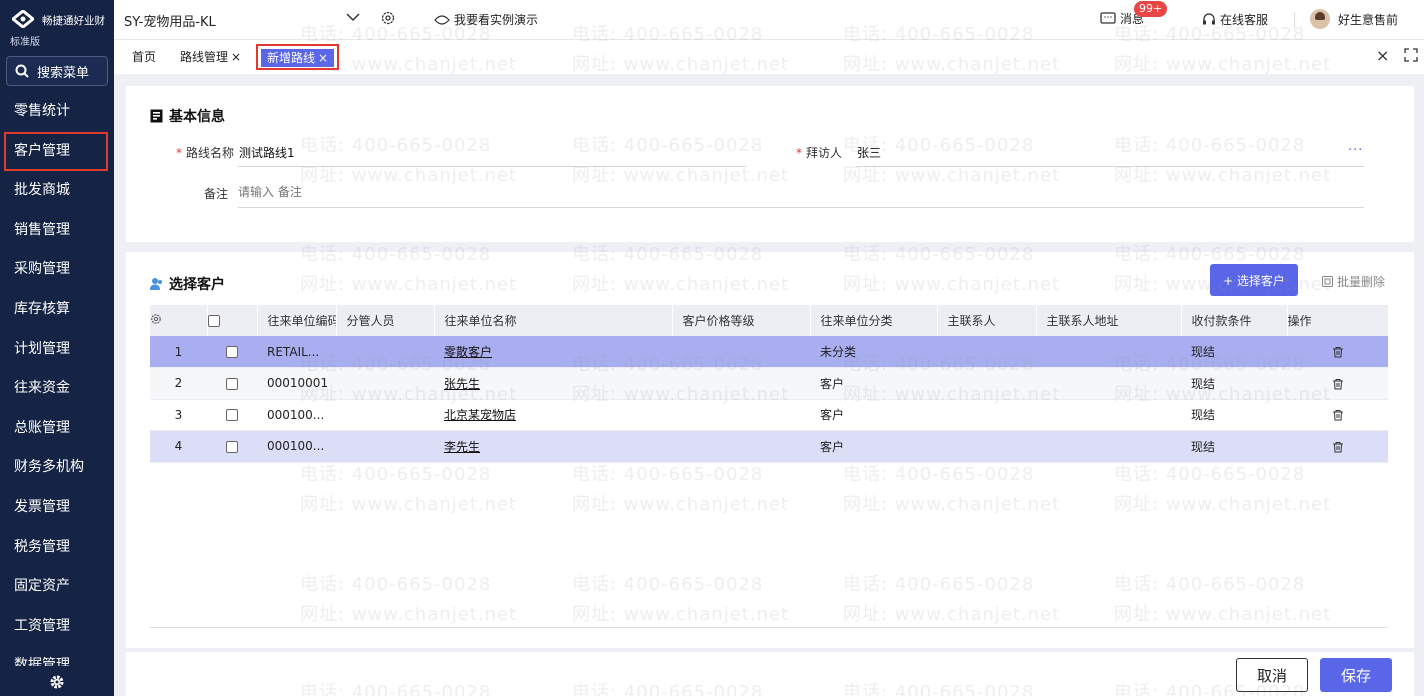 The image size is (1424, 696). What do you see at coordinates (144, 56) in the screenshot?
I see `tab-home: 首页` at bounding box center [144, 56].